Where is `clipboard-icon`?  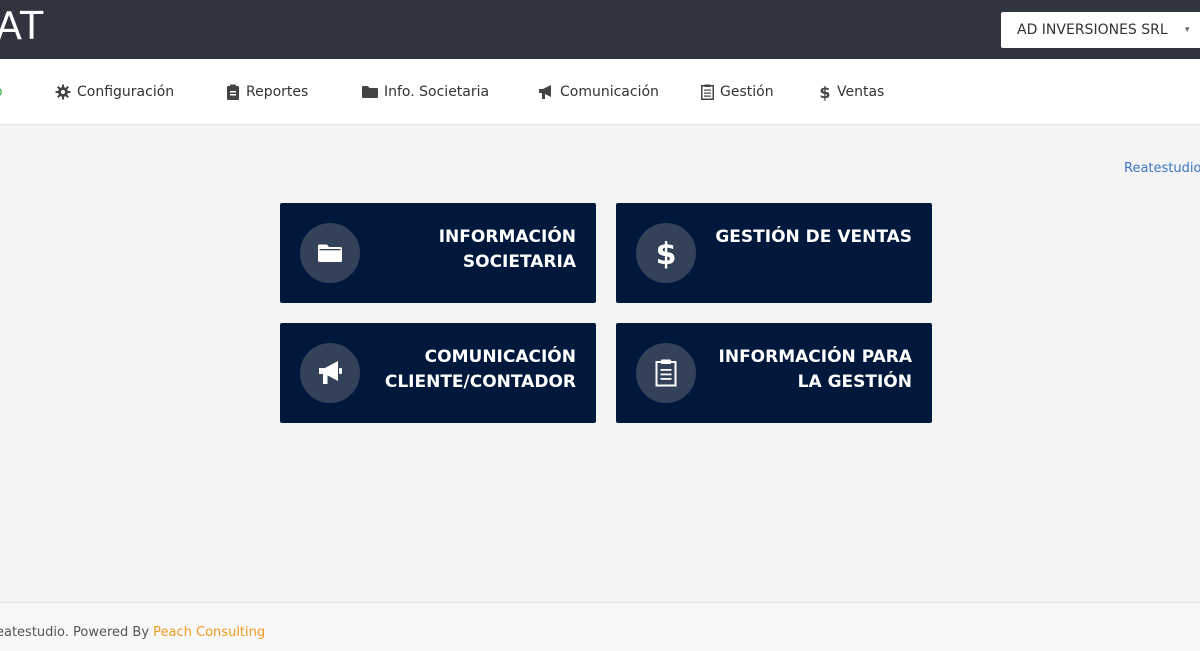 clipboard-icon is located at coordinates (233, 92).